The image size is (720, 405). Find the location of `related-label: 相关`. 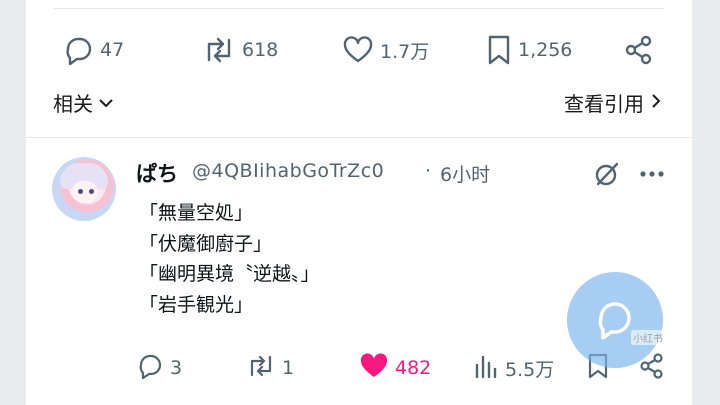

related-label: 相关 is located at coordinates (73, 104).